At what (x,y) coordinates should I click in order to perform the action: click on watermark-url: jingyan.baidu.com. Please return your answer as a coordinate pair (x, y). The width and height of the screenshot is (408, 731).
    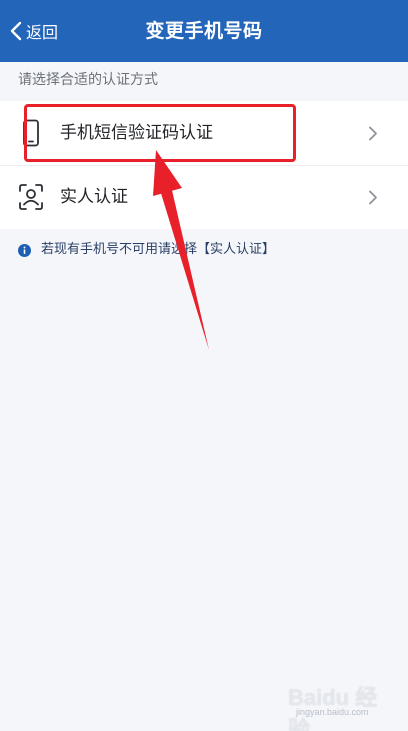
    Looking at the image, I should click on (332, 712).